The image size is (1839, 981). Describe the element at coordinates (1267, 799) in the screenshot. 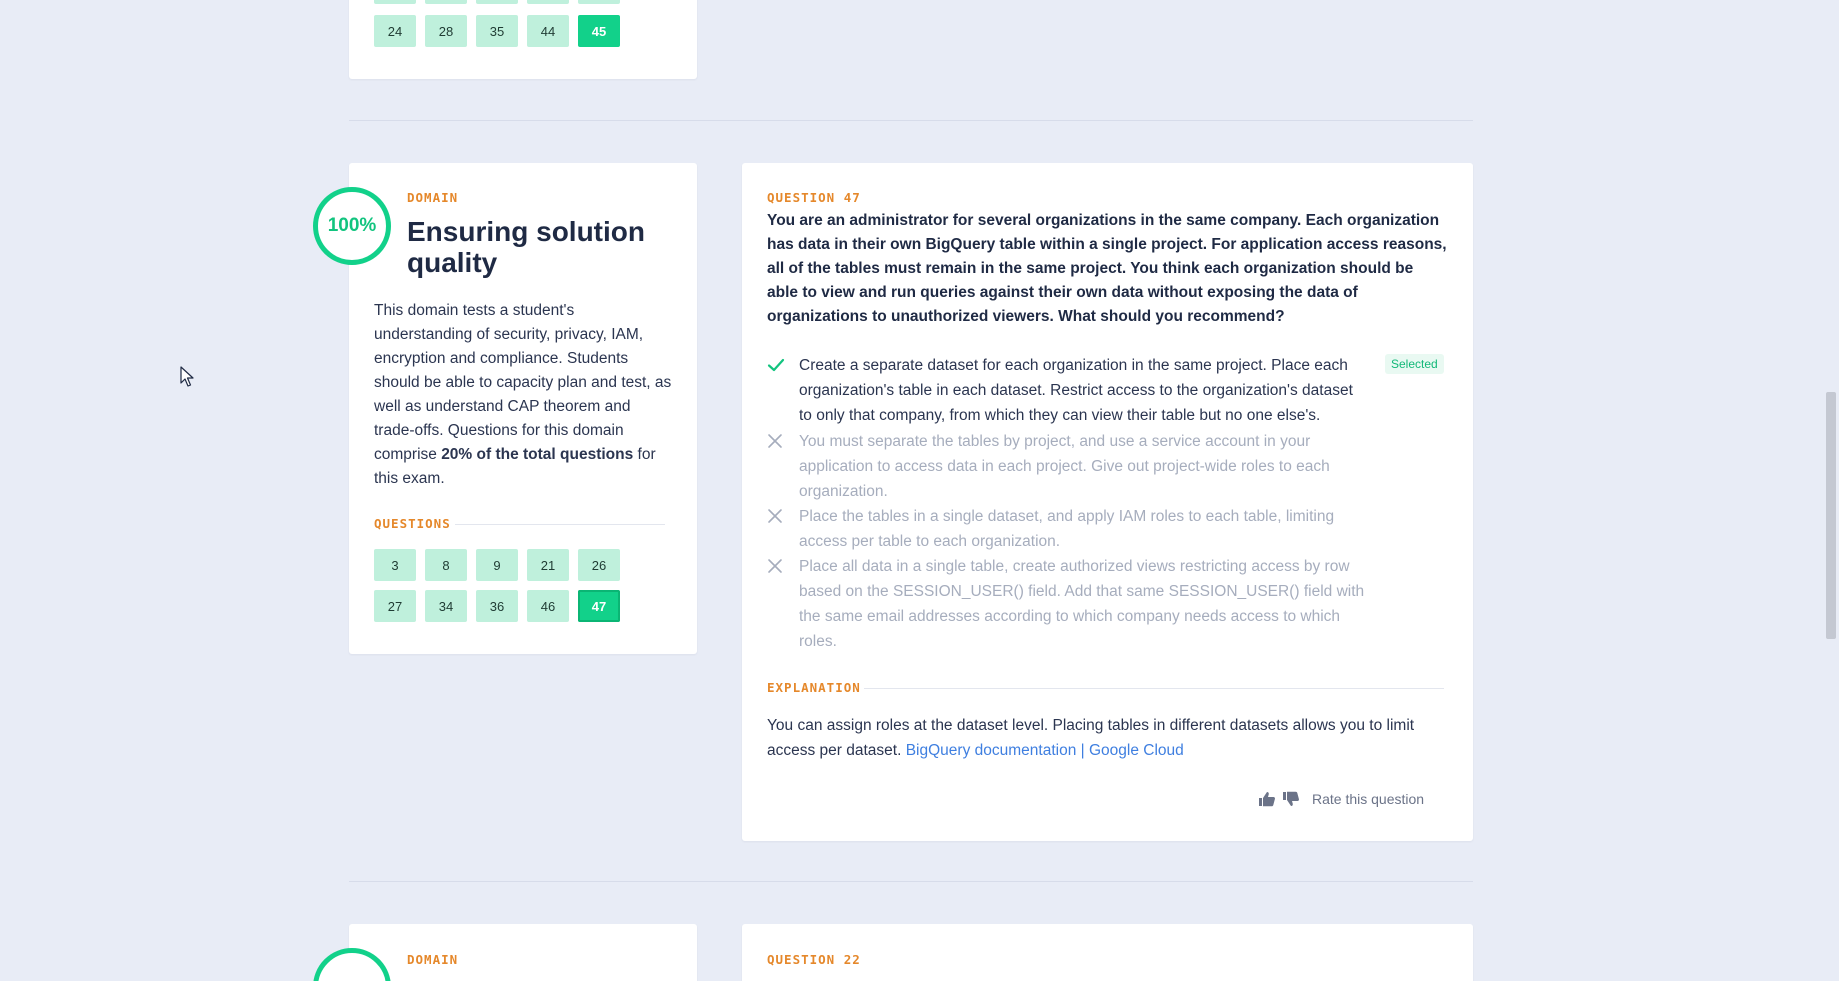

I see `thumbs-up-icon` at that location.